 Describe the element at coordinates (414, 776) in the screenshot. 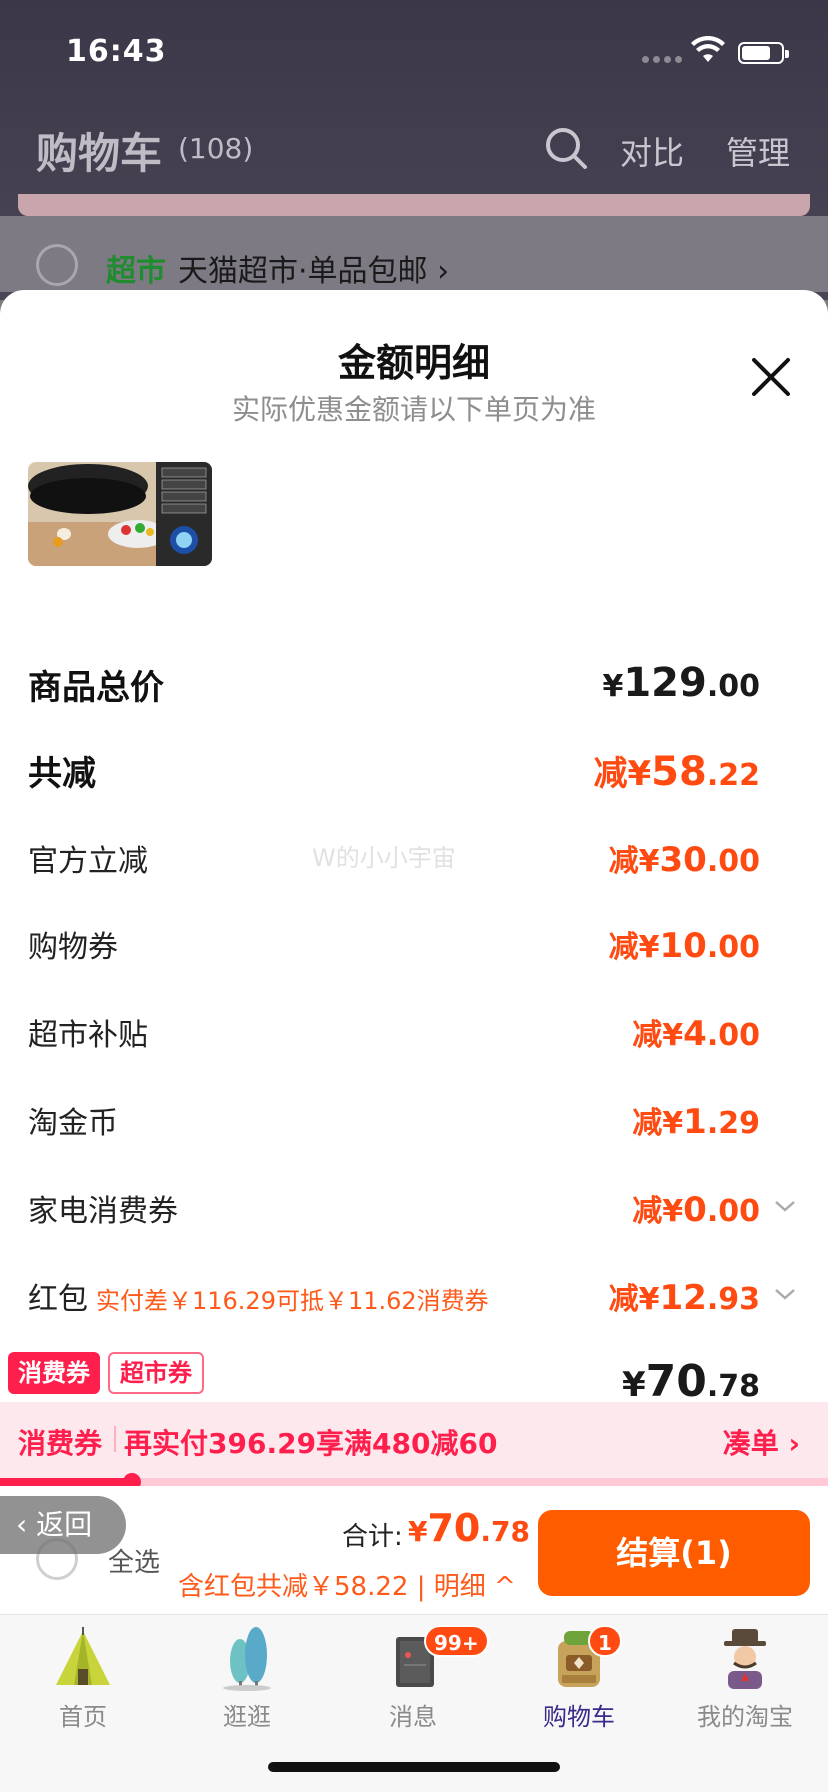

I see `row-total-reduction: 共减 减¥58.22` at that location.